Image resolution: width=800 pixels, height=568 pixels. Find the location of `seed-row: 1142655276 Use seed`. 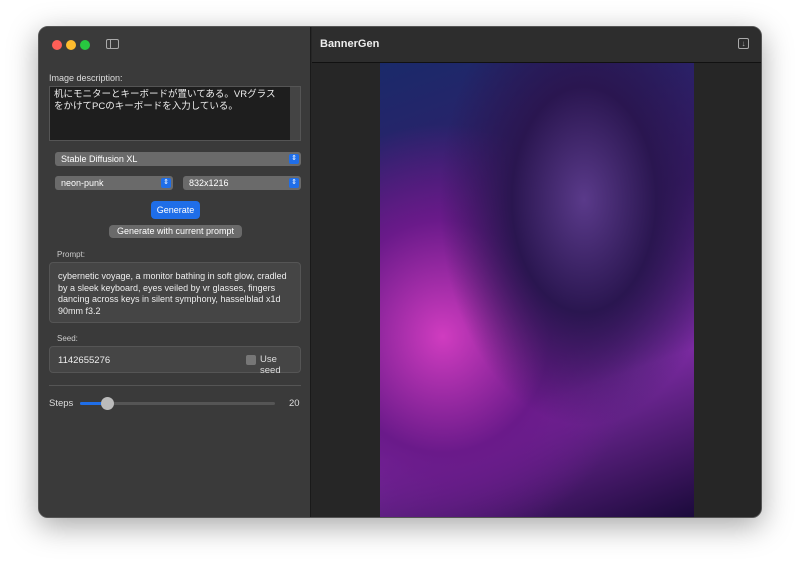

seed-row: 1142655276 Use seed is located at coordinates (175, 361).